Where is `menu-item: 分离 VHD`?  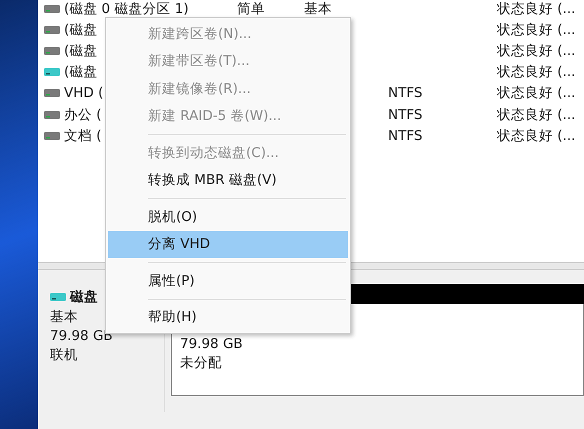 menu-item: 分离 VHD is located at coordinates (228, 244).